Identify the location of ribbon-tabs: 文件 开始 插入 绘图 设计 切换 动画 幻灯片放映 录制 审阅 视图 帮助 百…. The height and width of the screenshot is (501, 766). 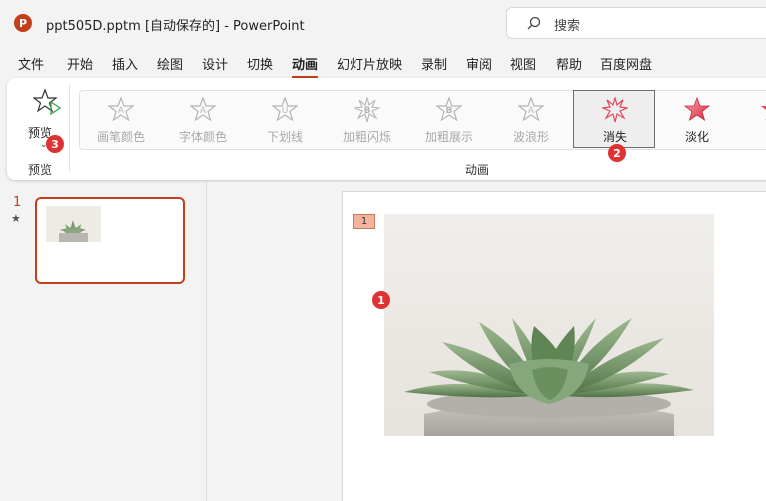
(383, 64).